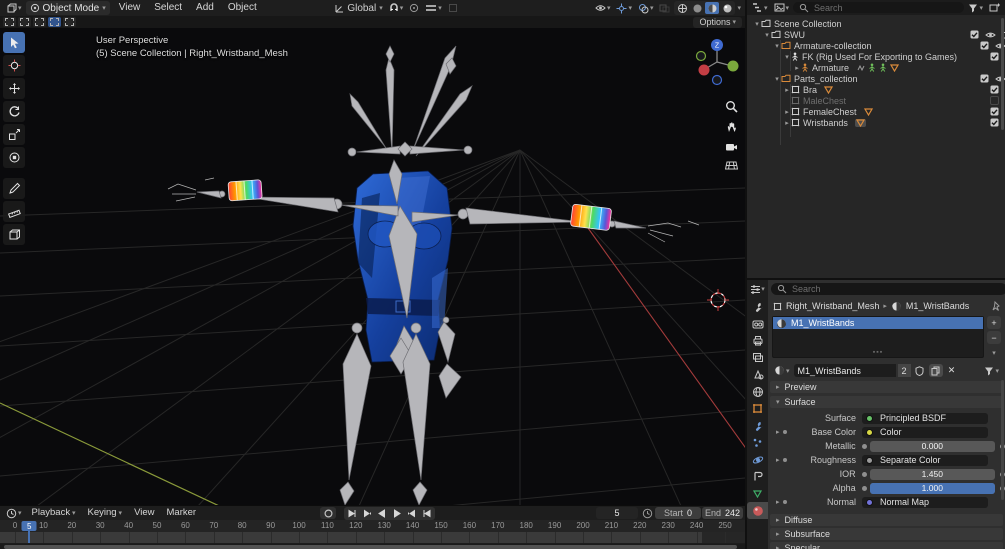 This screenshot has height=549, width=1005. What do you see at coordinates (682, 8) in the screenshot?
I see `shading-wireframe` at bounding box center [682, 8].